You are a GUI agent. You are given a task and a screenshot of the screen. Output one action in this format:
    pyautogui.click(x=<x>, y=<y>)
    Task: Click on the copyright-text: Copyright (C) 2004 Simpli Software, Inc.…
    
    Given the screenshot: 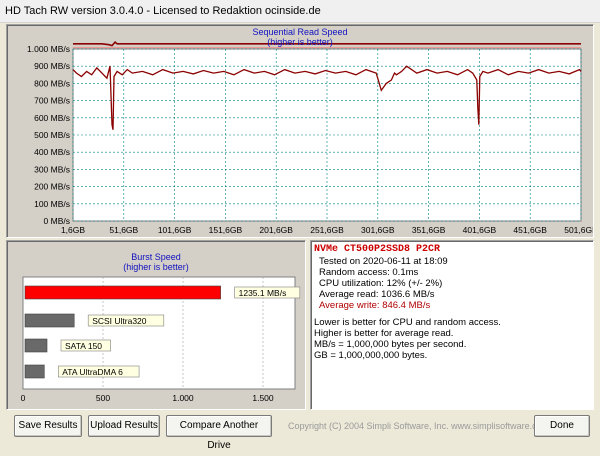 What is the action you would take?
    pyautogui.click(x=419, y=426)
    